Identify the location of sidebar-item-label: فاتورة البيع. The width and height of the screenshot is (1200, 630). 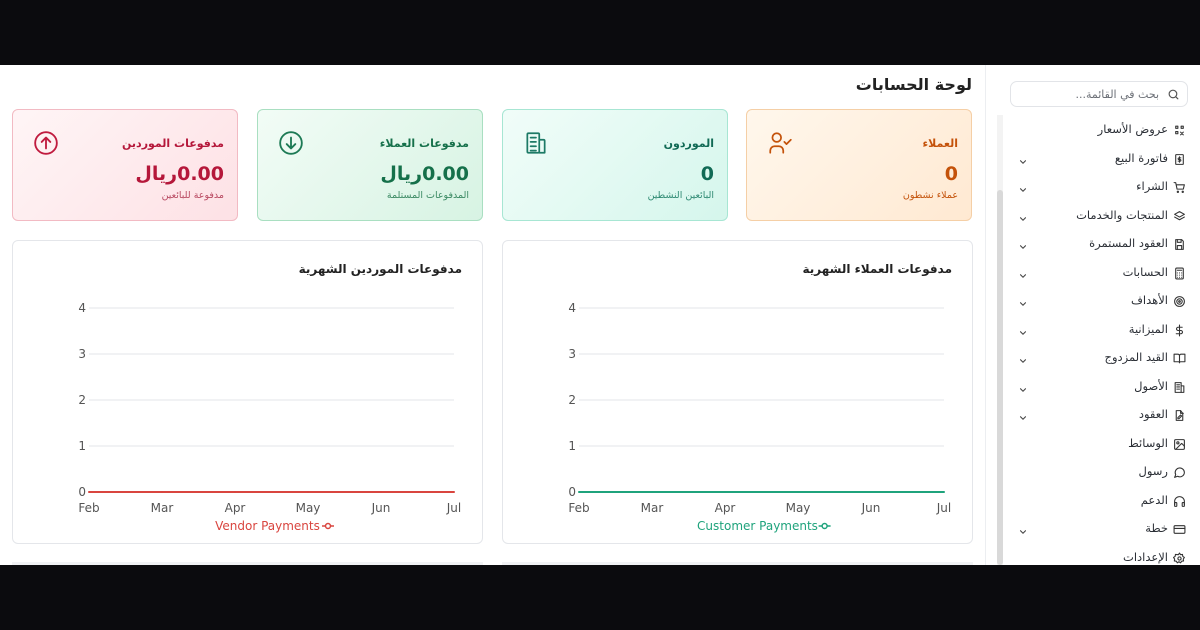
(1141, 157).